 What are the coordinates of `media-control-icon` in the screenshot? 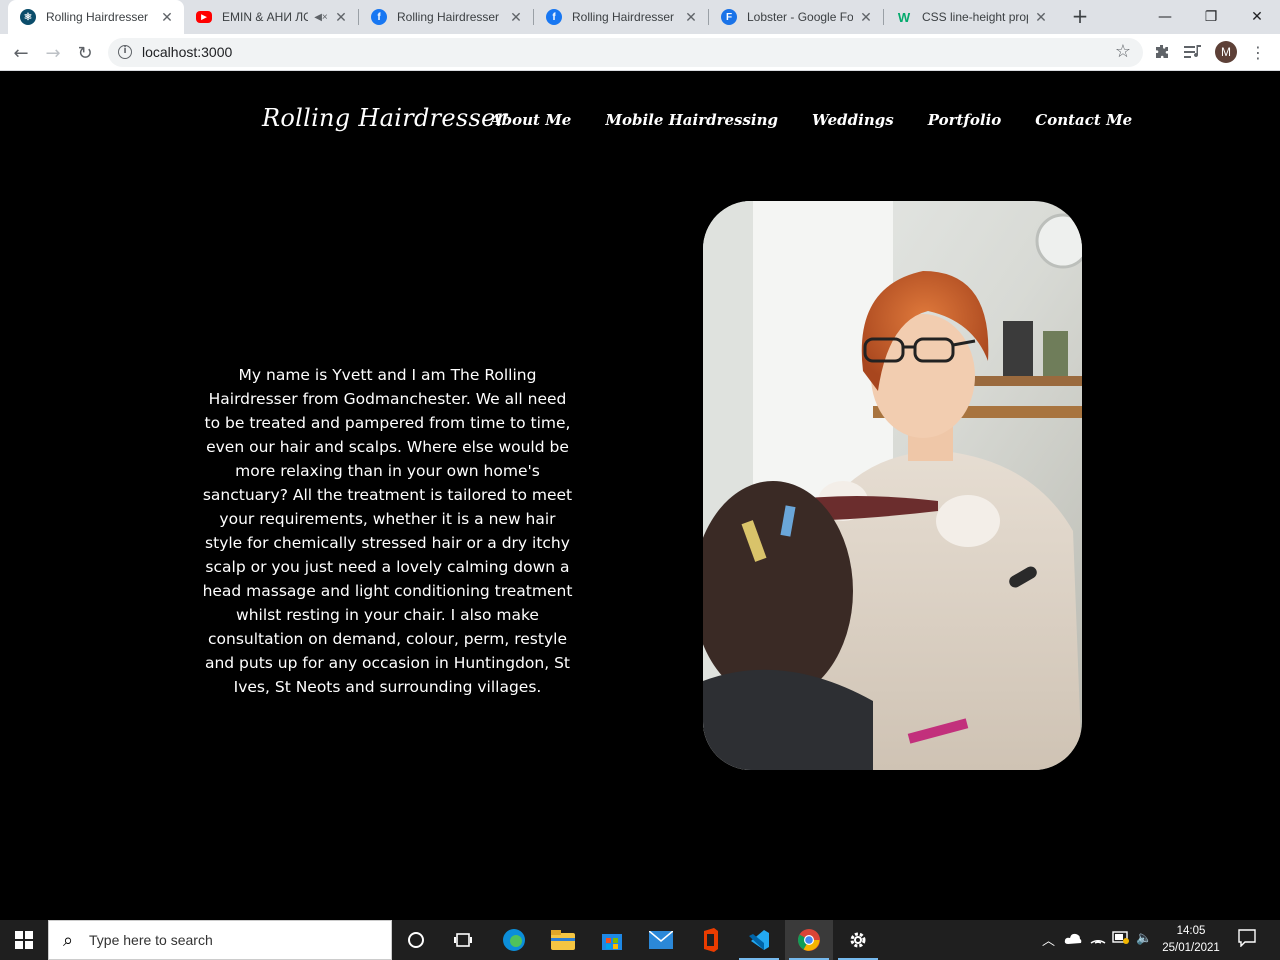 It's located at (1193, 52).